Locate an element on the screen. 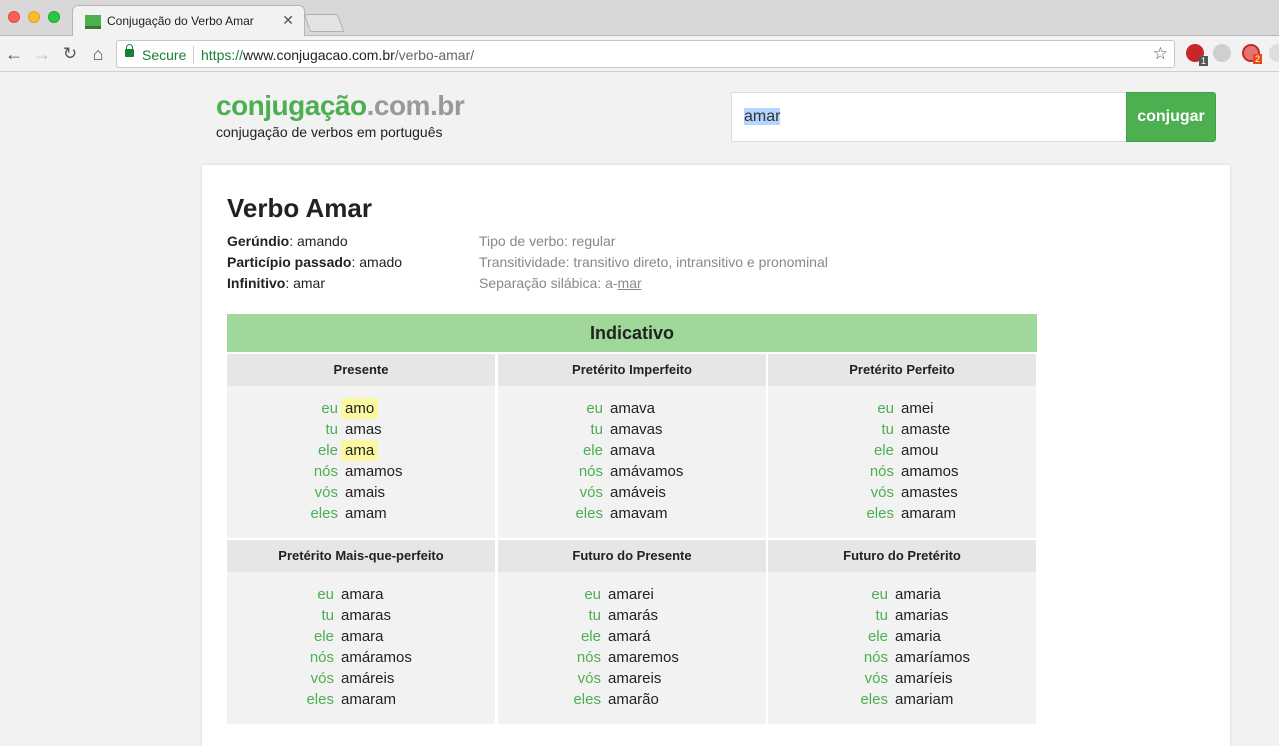 This screenshot has width=1279, height=746. gerund-value: : amando is located at coordinates (318, 241).